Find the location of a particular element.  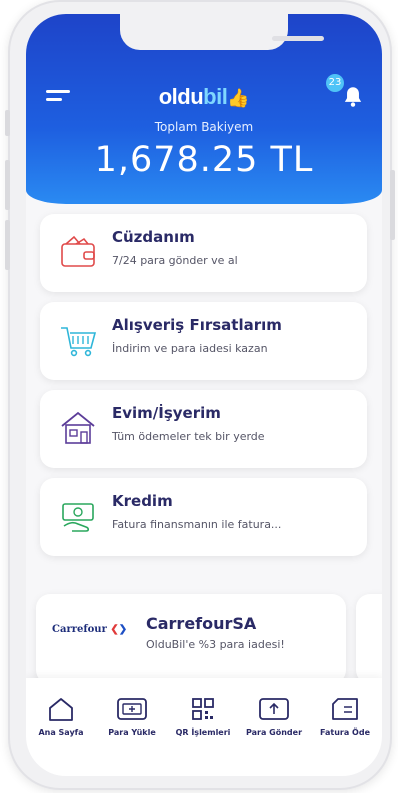

bell-icon is located at coordinates (353, 97).